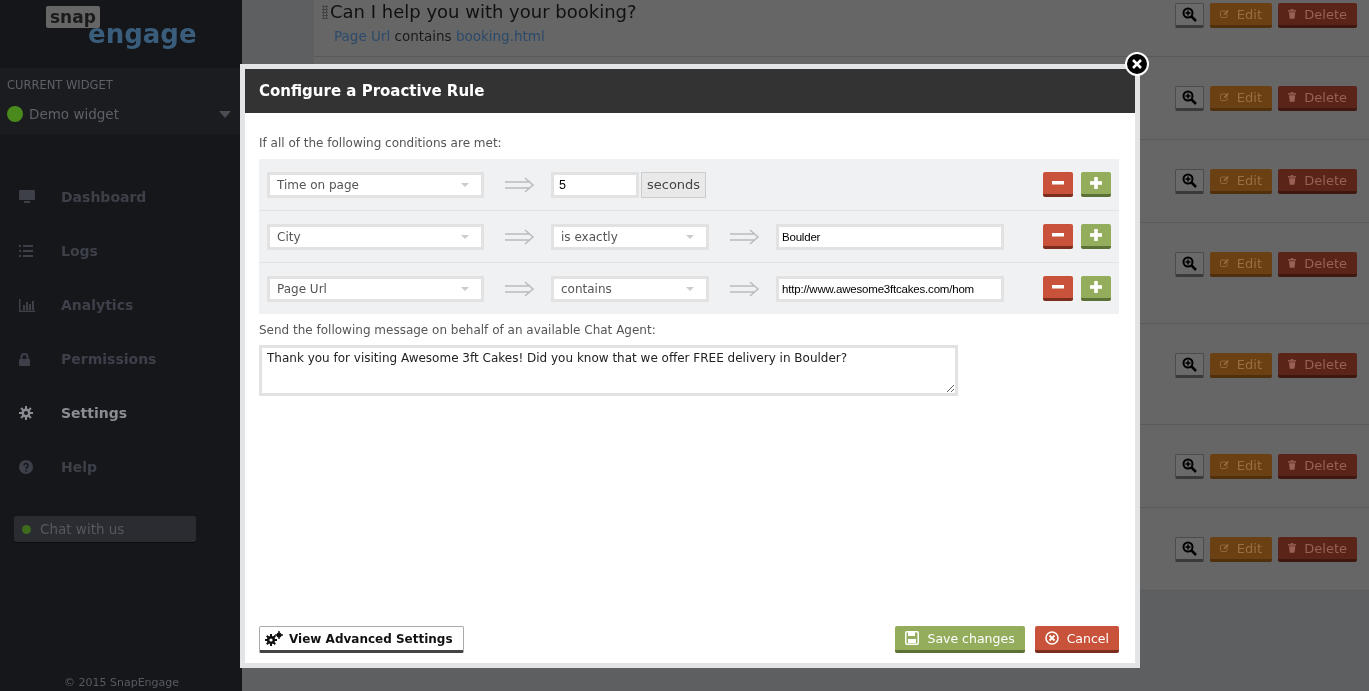 The image size is (1369, 691). I want to click on message-input: Thank you for visiting Awesome 3ft Cakes! Did you know that we offer FREE delivery in Boulder?, so click(608, 370).